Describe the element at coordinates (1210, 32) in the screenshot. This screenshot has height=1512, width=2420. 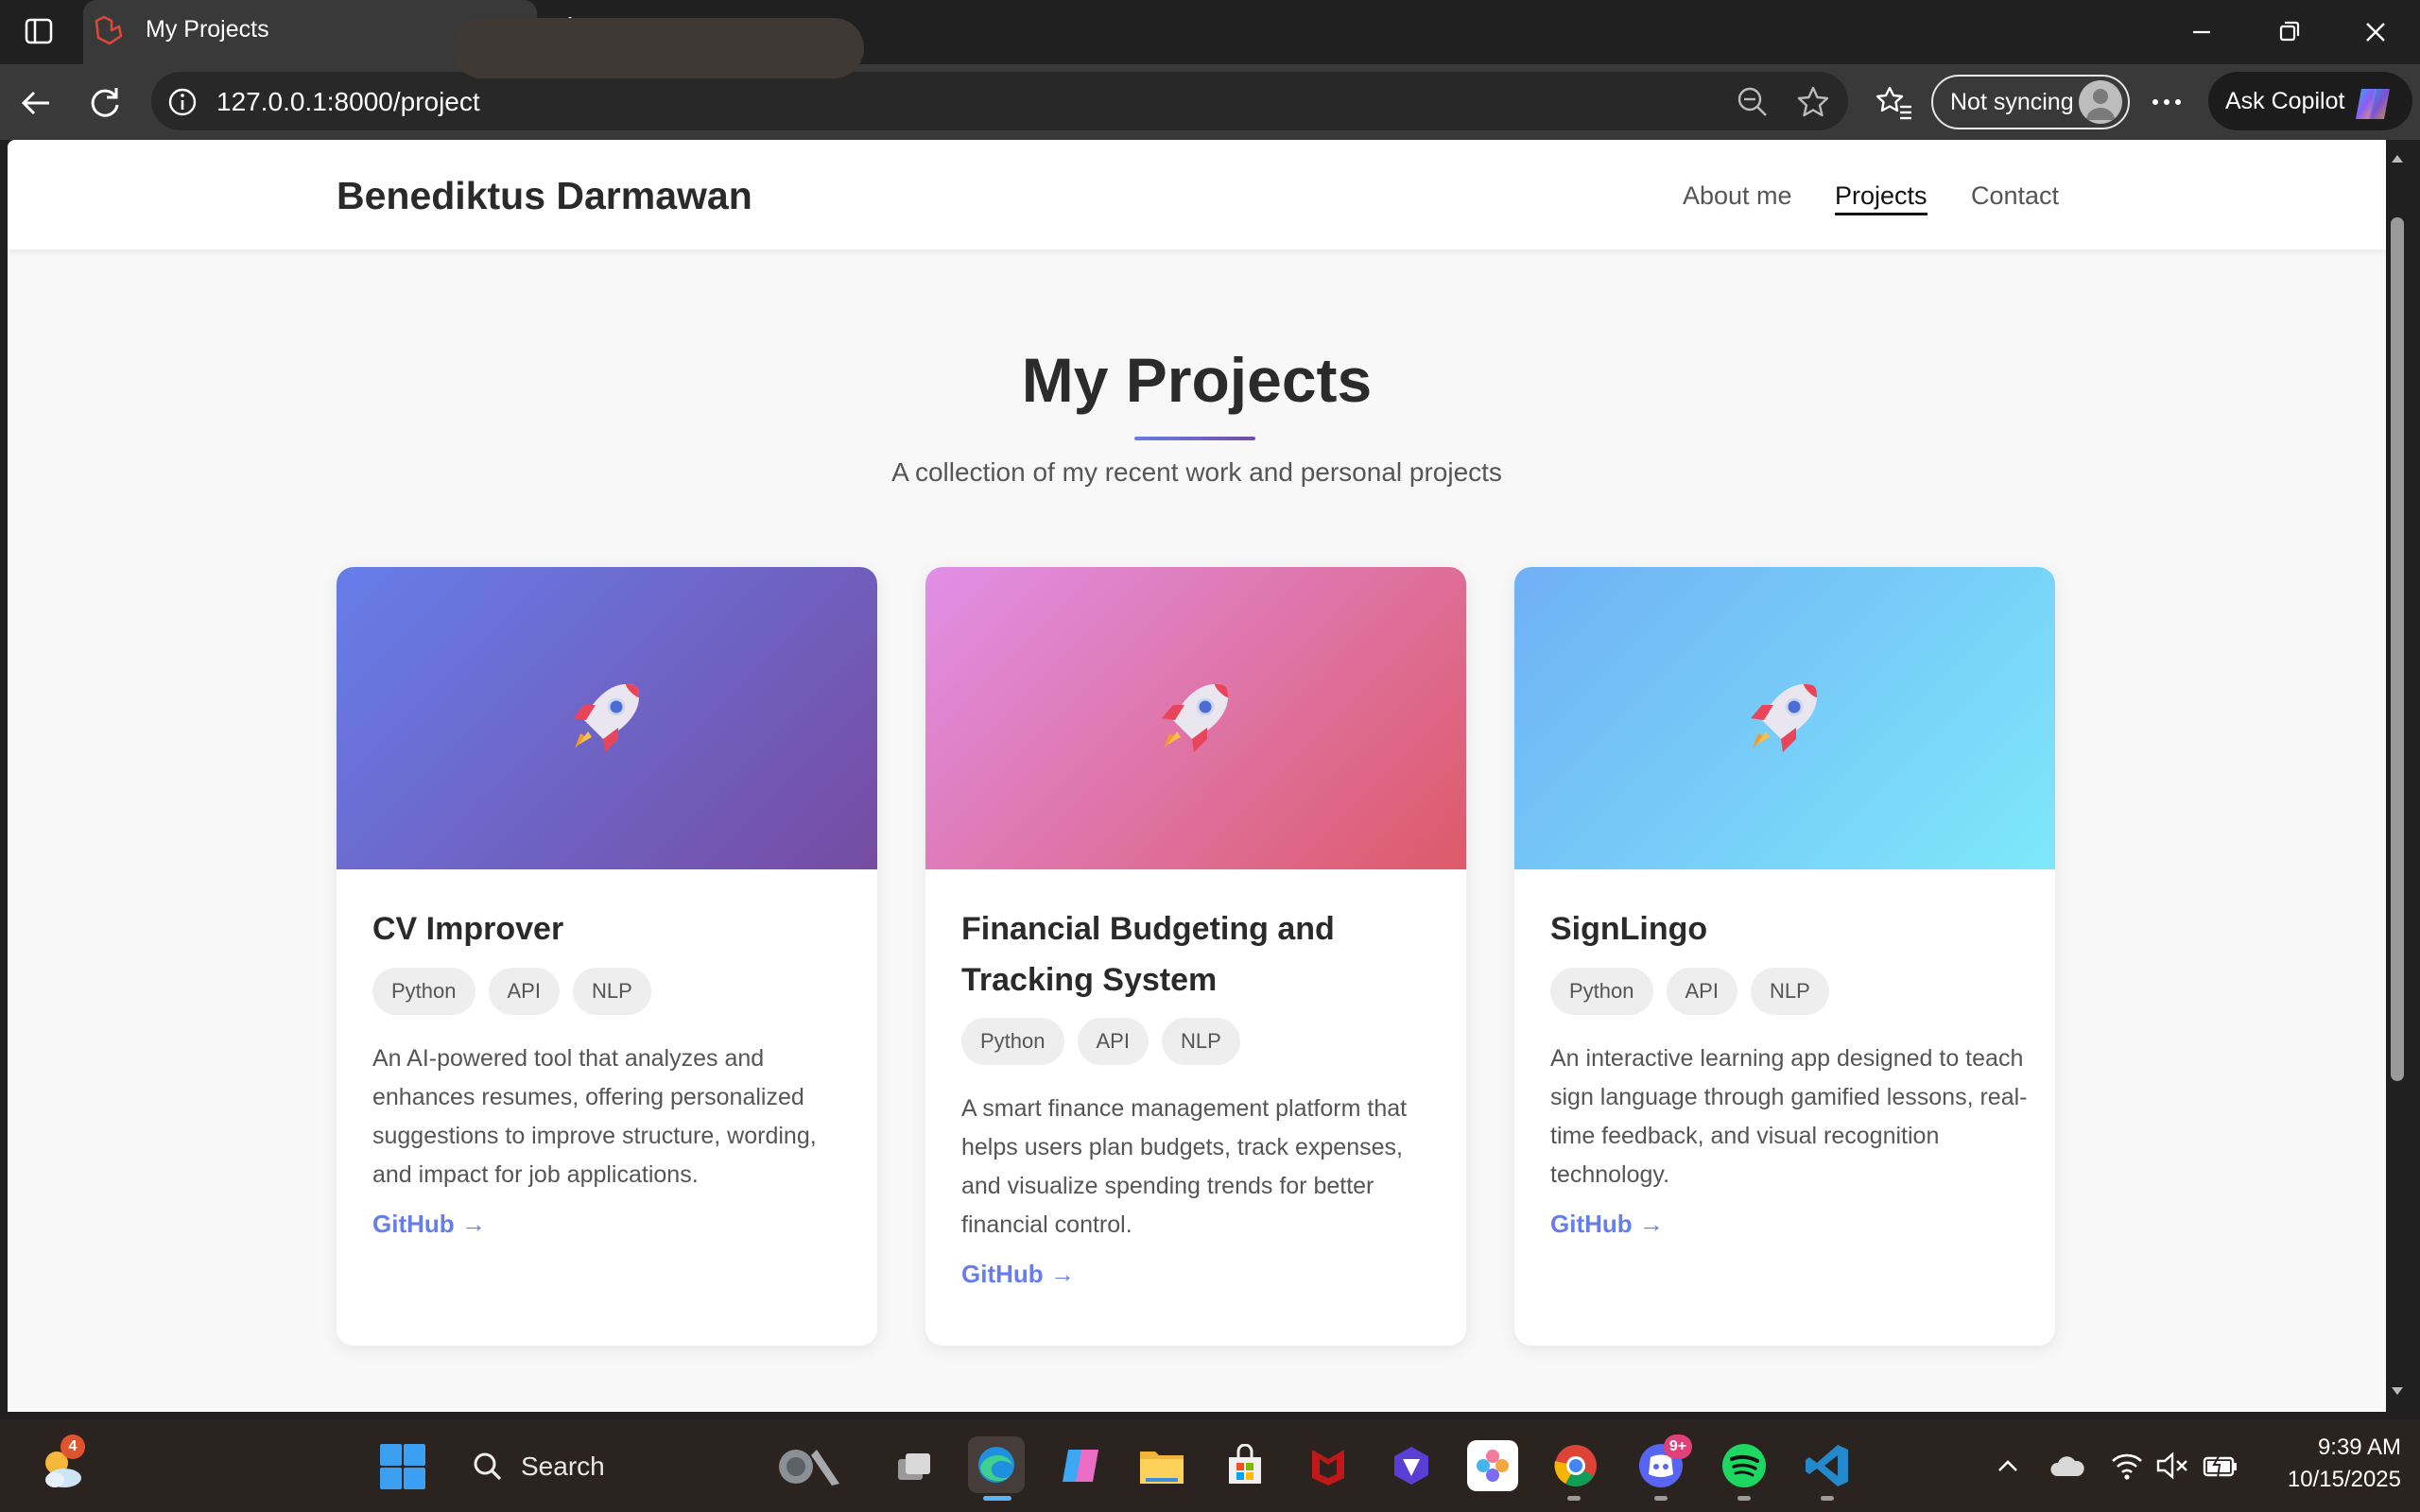
I see `browser-tab-strip: My Projects` at that location.